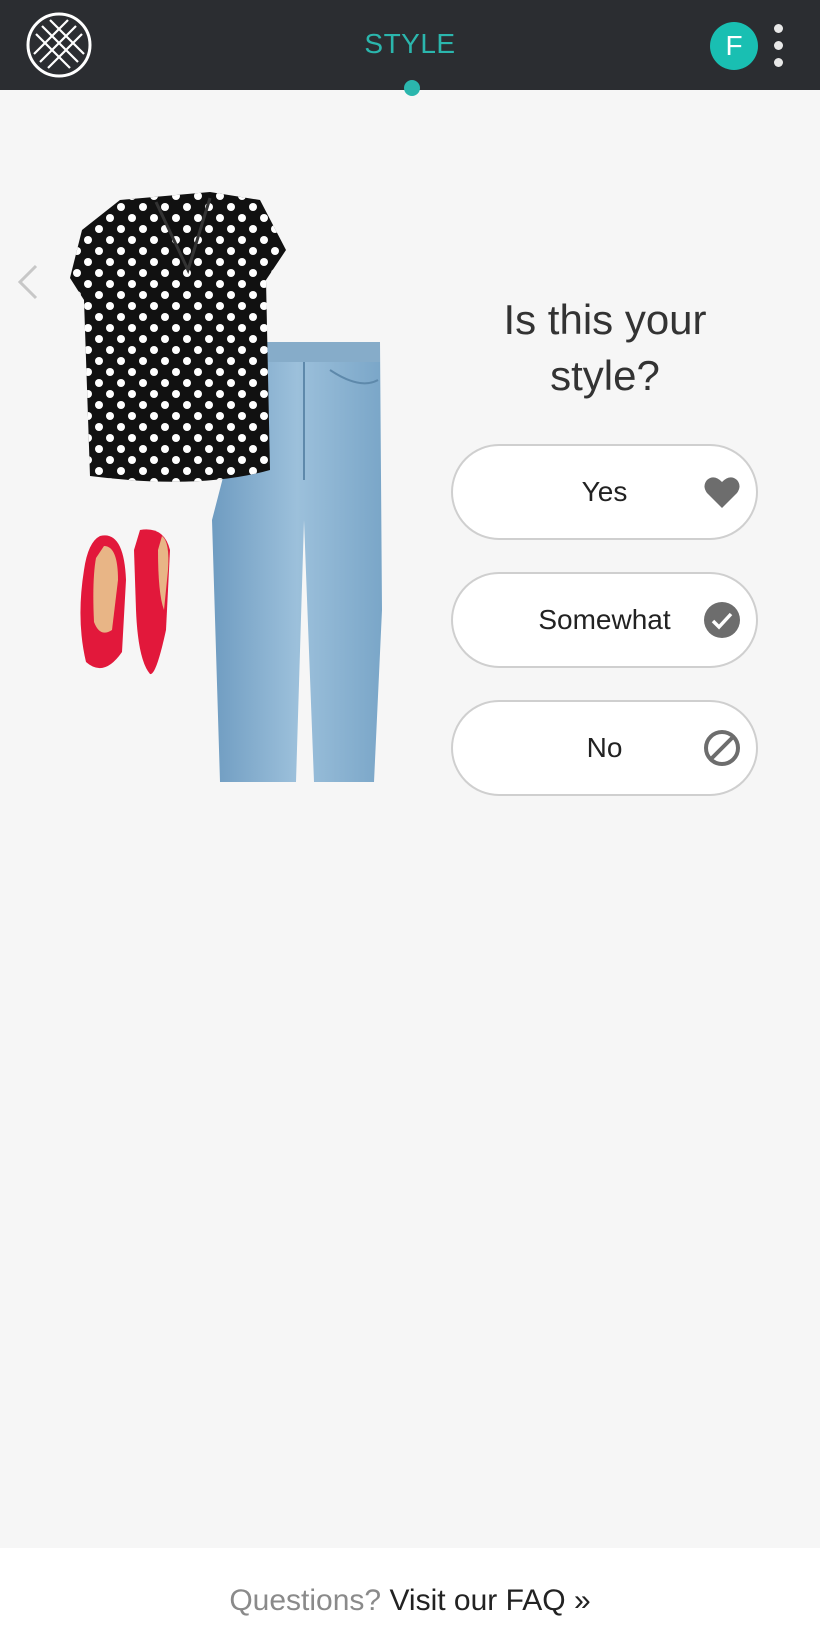 The width and height of the screenshot is (820, 1646). Describe the element at coordinates (734, 46) in the screenshot. I see `user-avatar: F` at that location.